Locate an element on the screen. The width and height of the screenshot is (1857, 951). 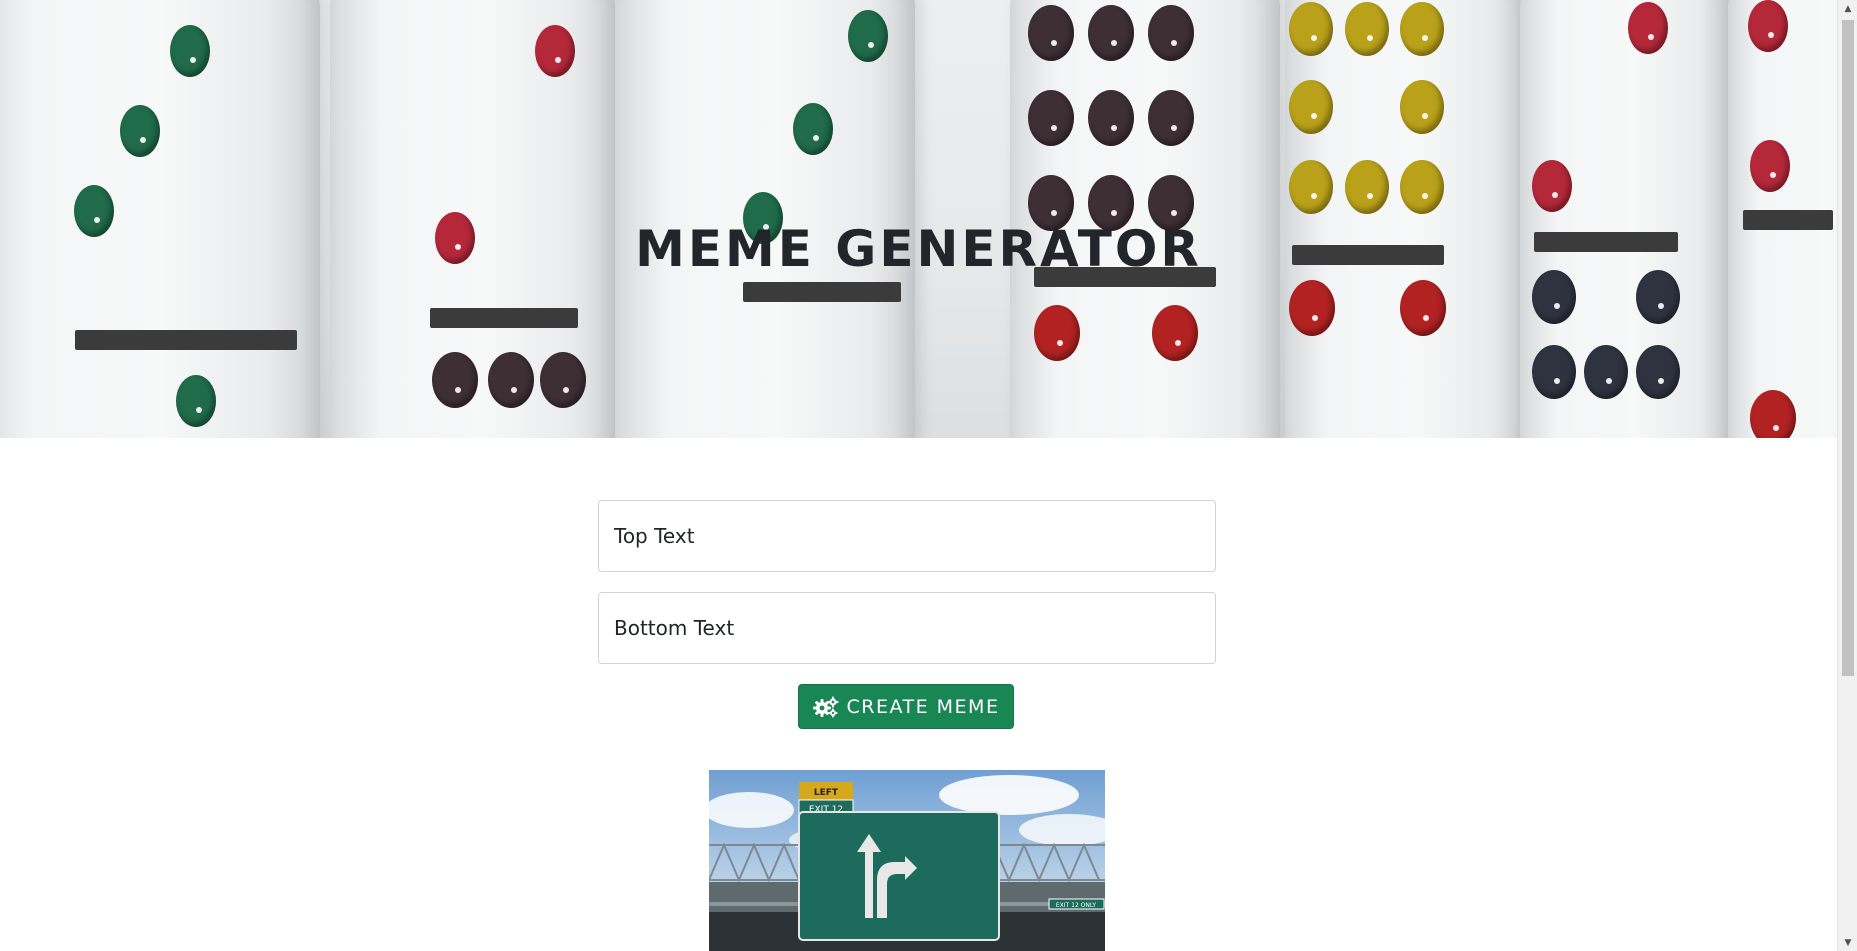
scrollbar-thumb is located at coordinates (1848, 348).